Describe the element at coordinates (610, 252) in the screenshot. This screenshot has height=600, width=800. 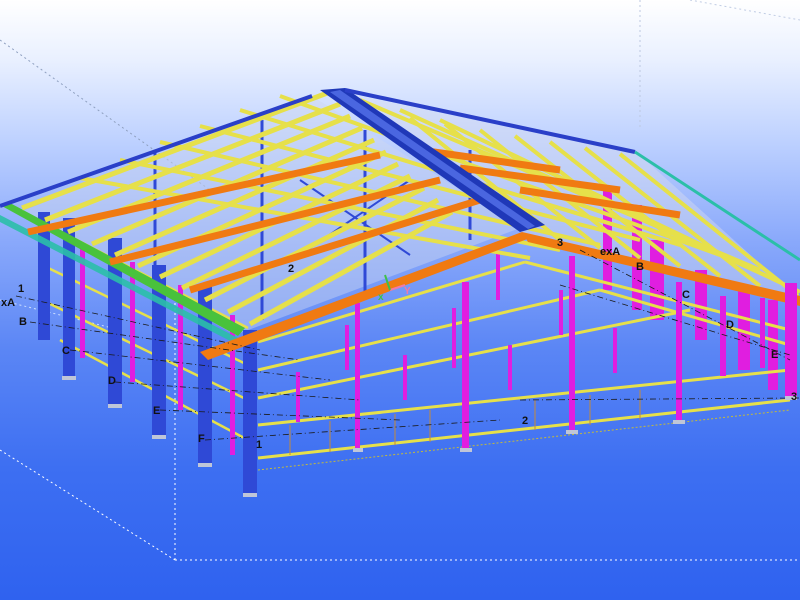
I see `grid-label-right-exa: exA` at that location.